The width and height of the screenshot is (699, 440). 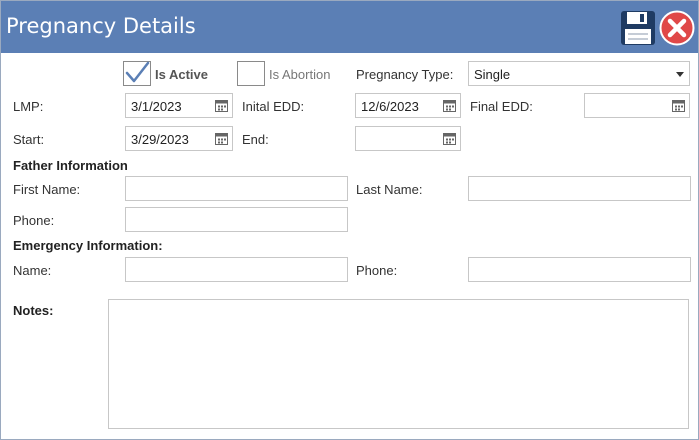 I want to click on title-bar: Pregnancy Details, so click(x=349, y=27).